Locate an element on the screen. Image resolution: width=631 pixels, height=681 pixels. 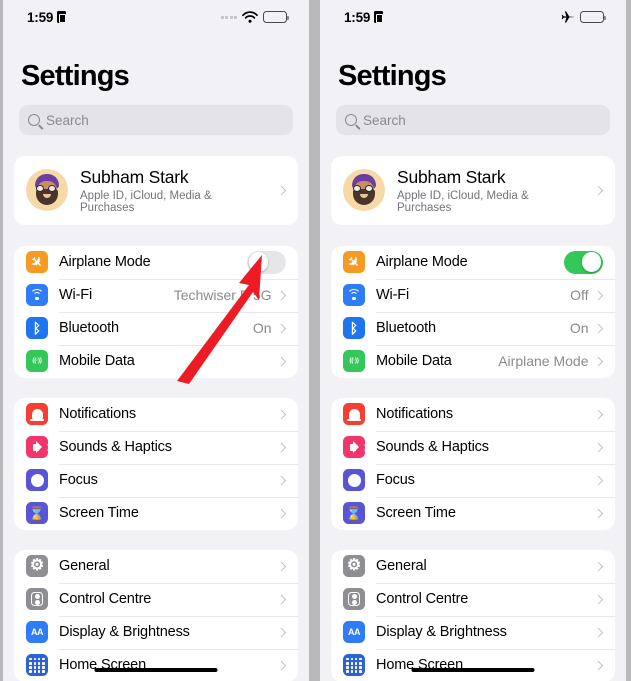
hourglass-icon is located at coordinates (354, 513).